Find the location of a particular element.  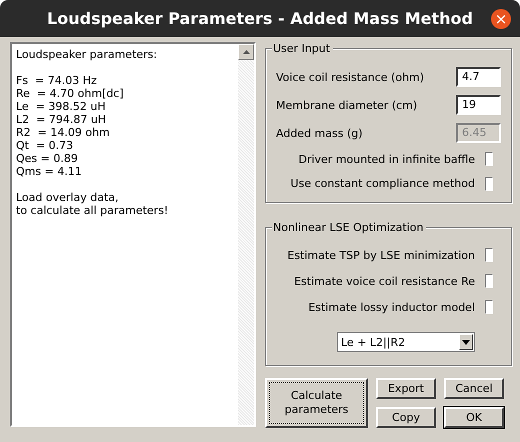

output-line: Qms = 4.11 is located at coordinates (49, 171).